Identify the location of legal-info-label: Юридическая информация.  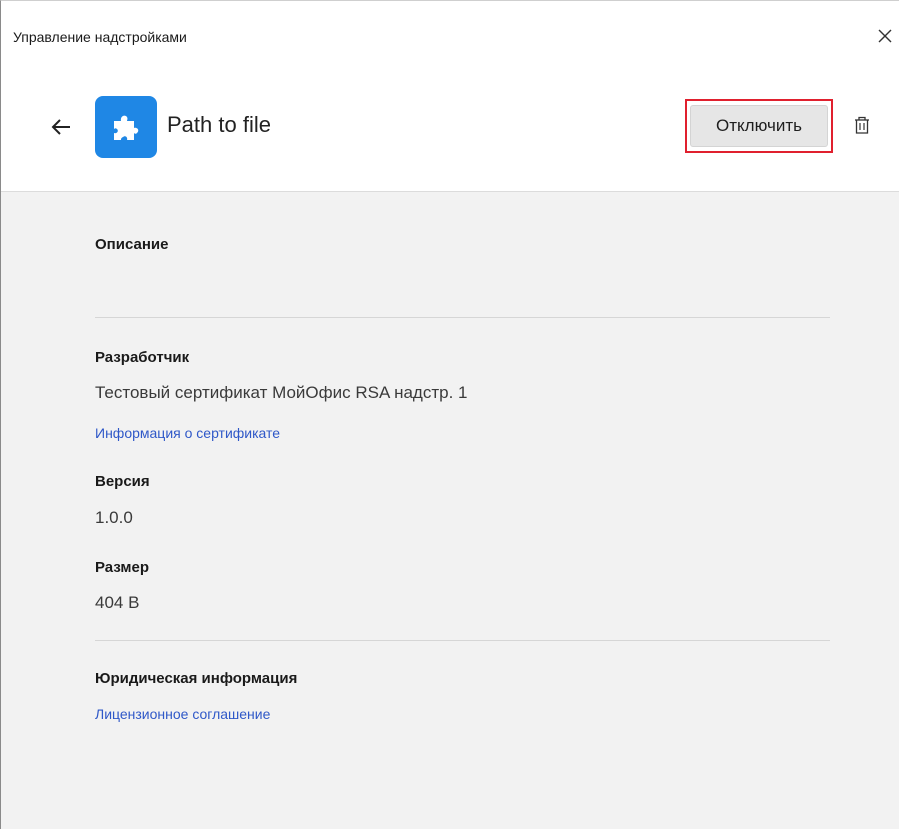
(196, 678).